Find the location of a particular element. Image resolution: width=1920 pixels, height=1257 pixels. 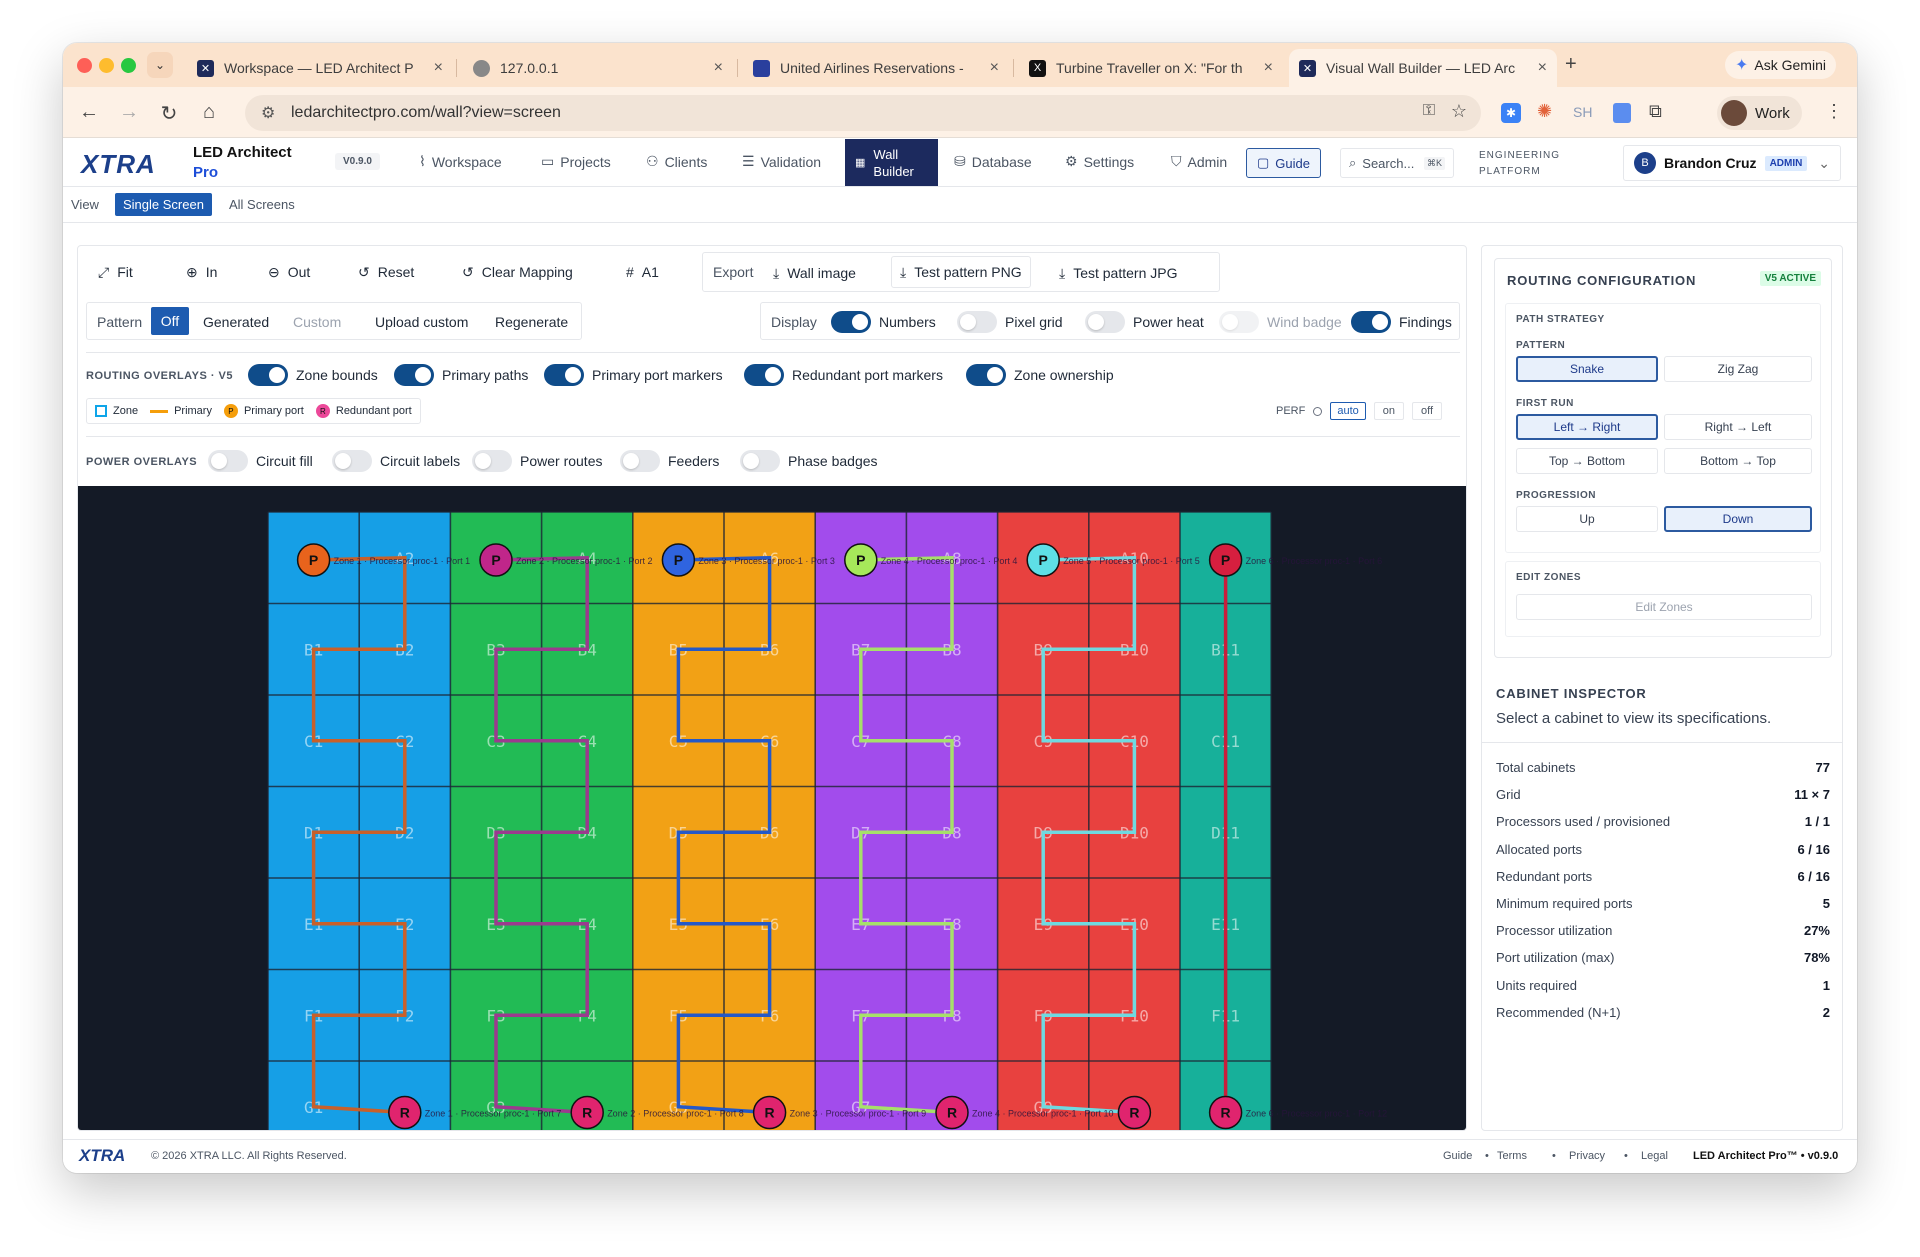

pattern-off-option: Off is located at coordinates (170, 321).